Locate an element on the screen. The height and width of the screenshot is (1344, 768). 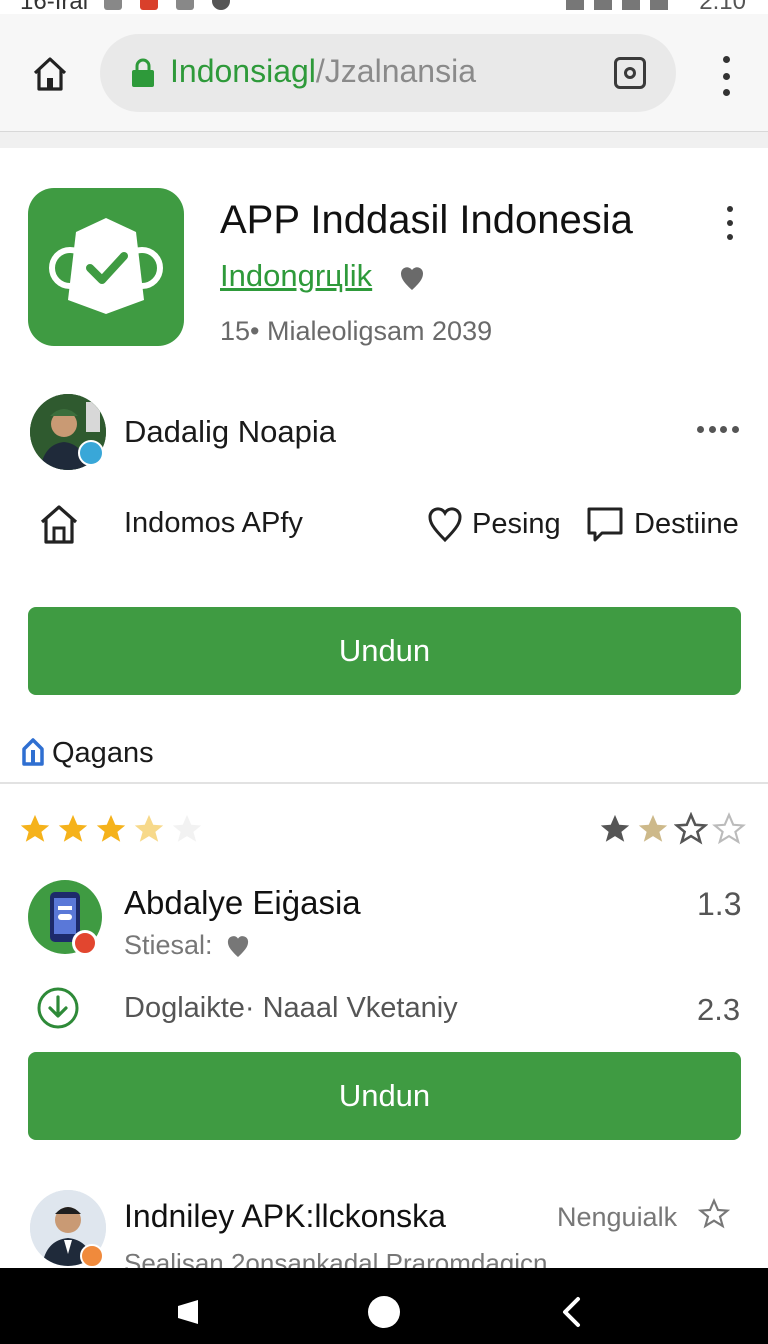
url-text: Indonsiagl/Jzalnansia is located at coordinates (323, 71).